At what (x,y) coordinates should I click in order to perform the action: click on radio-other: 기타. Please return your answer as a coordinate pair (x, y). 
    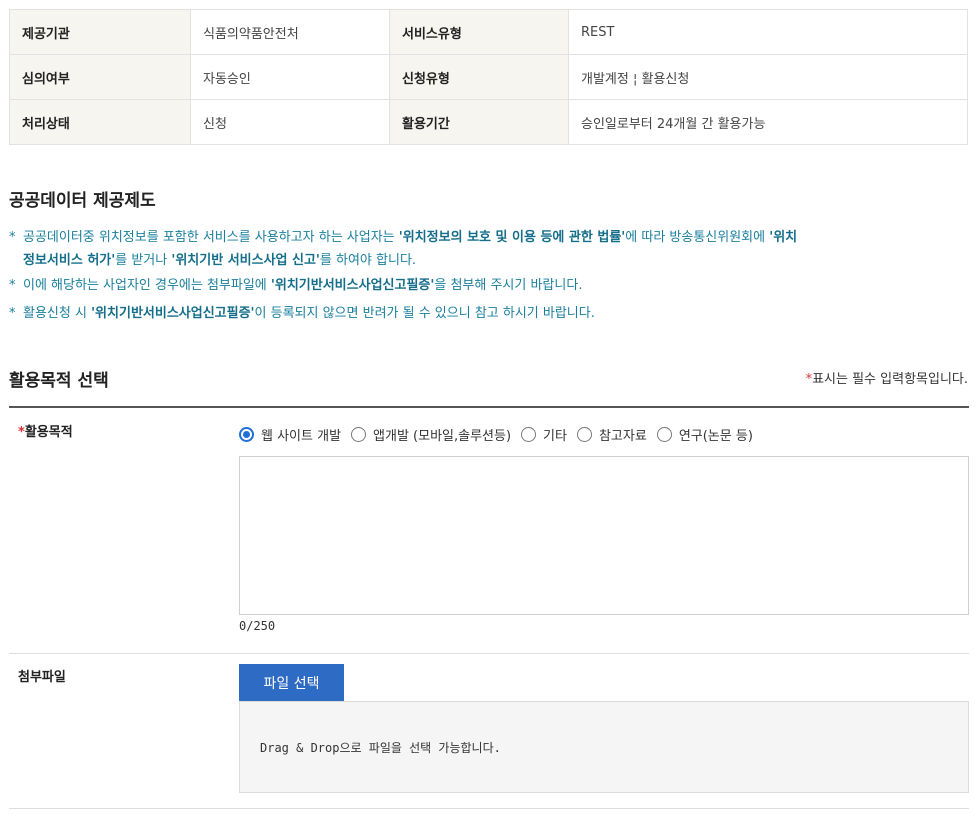
    Looking at the image, I should click on (544, 434).